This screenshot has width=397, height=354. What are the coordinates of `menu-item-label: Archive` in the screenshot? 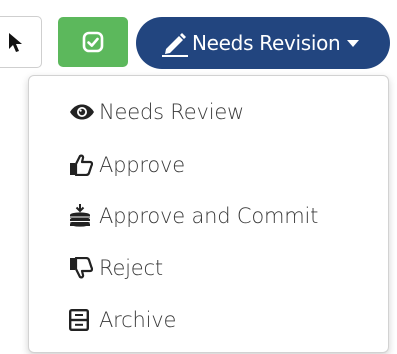 It's located at (138, 320).